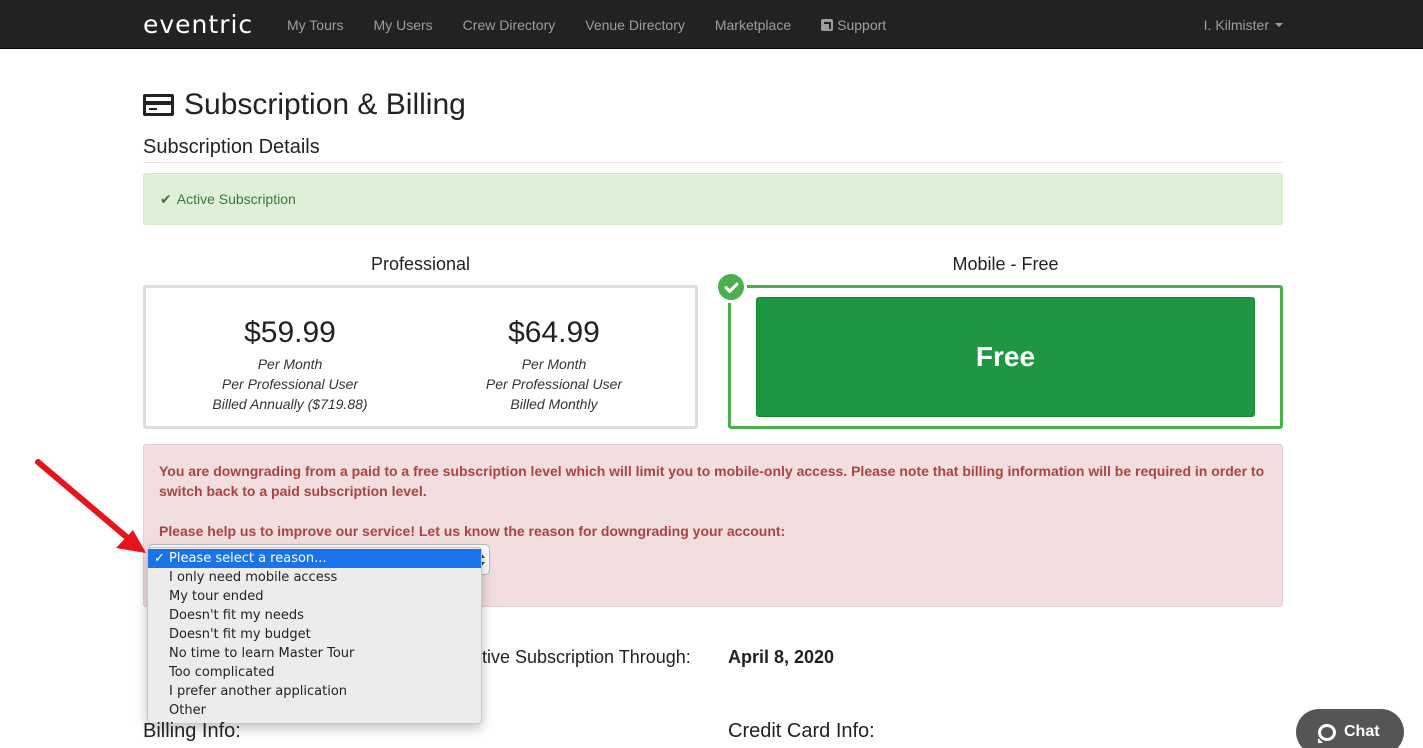 The width and height of the screenshot is (1423, 748). Describe the element at coordinates (1362, 731) in the screenshot. I see `chat-label: Chat` at that location.